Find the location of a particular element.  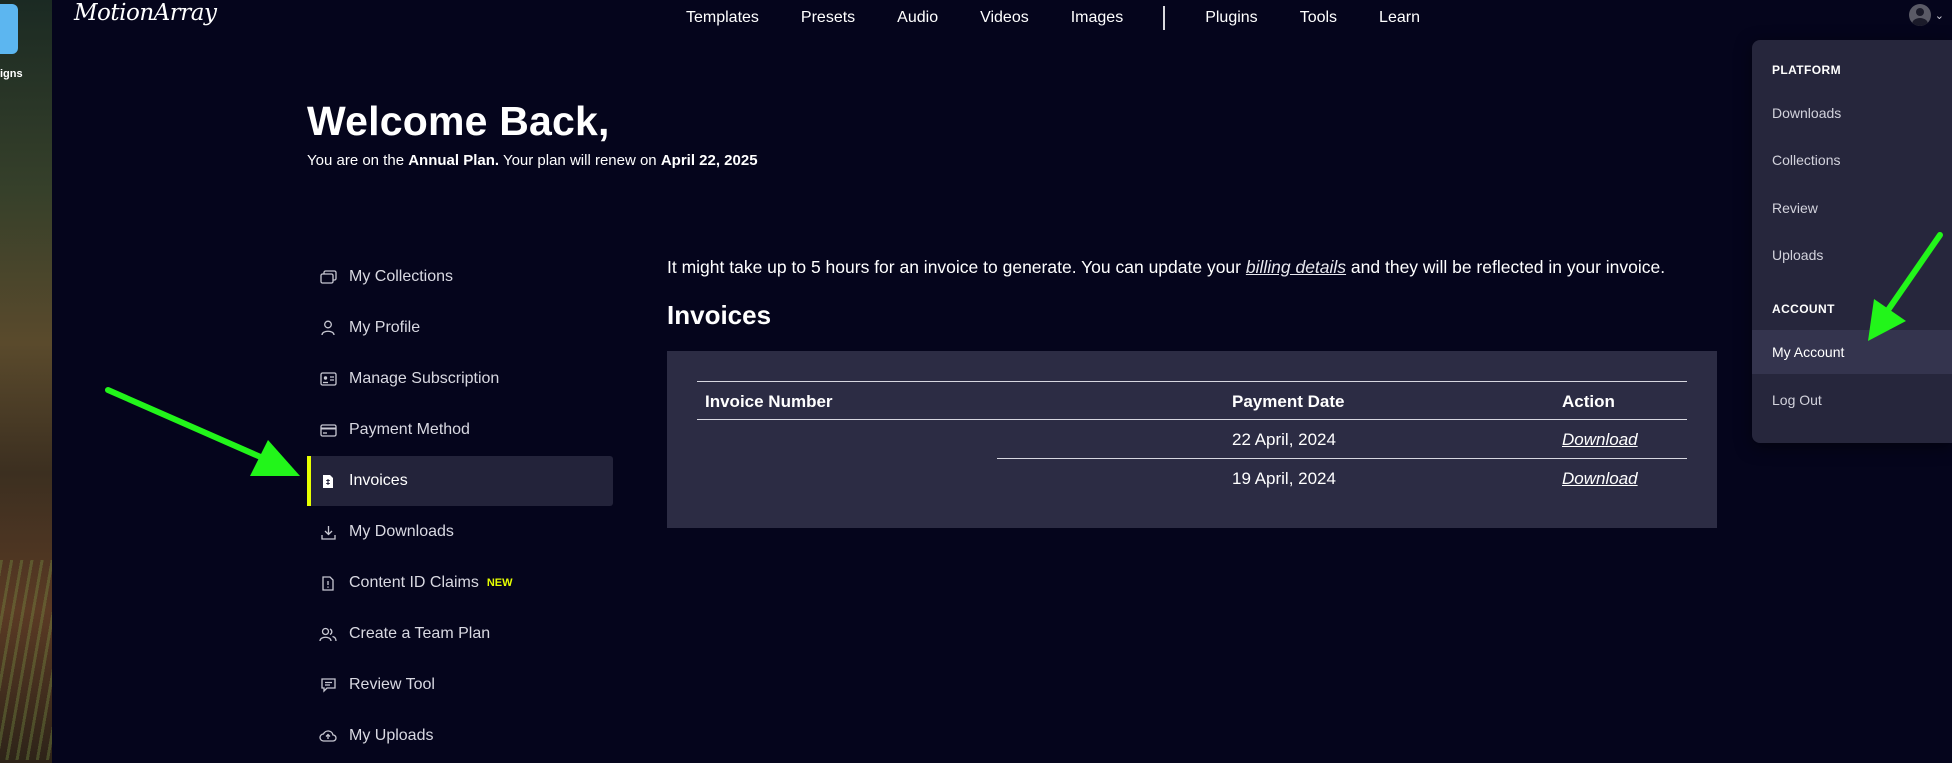

dropdown-account-heading: ACCOUNT is located at coordinates (1803, 309).